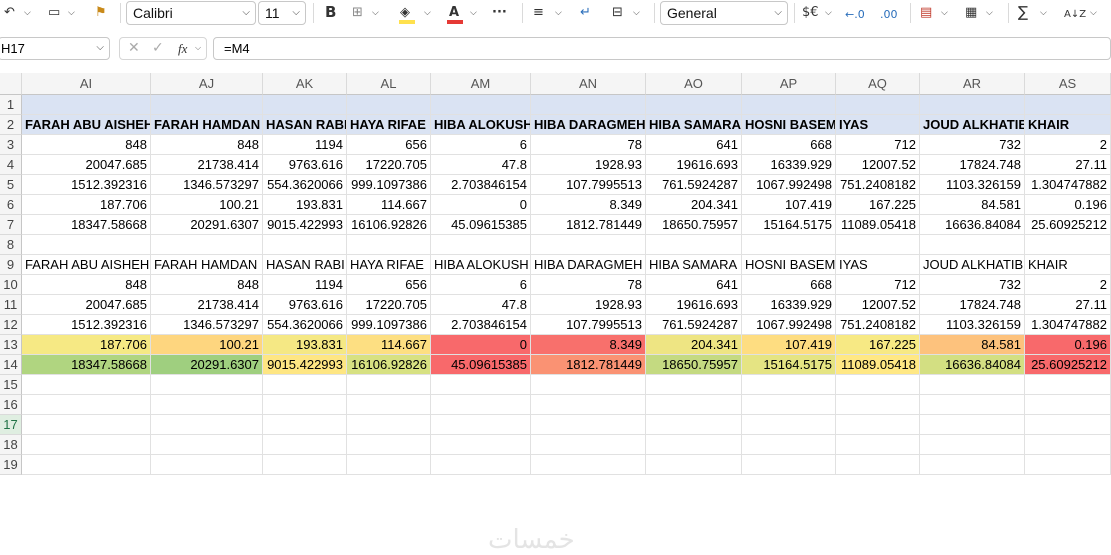 This screenshot has height=555, width=1111. Describe the element at coordinates (588, 185) in the screenshot. I see `cell: 107.7995513` at that location.